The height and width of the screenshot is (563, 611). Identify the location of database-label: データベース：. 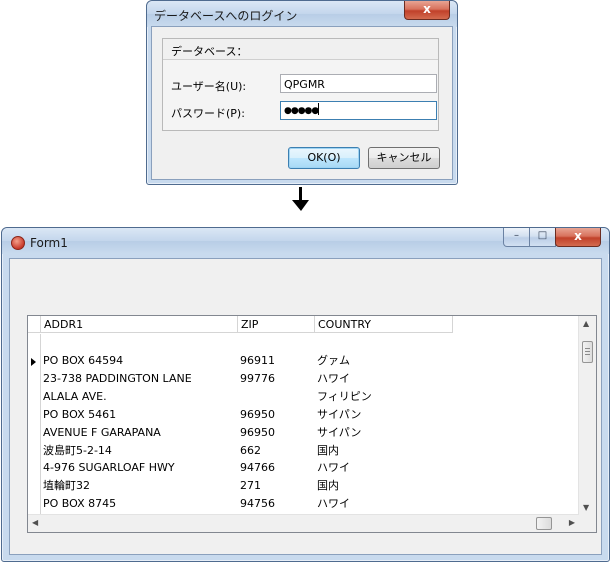
(209, 51).